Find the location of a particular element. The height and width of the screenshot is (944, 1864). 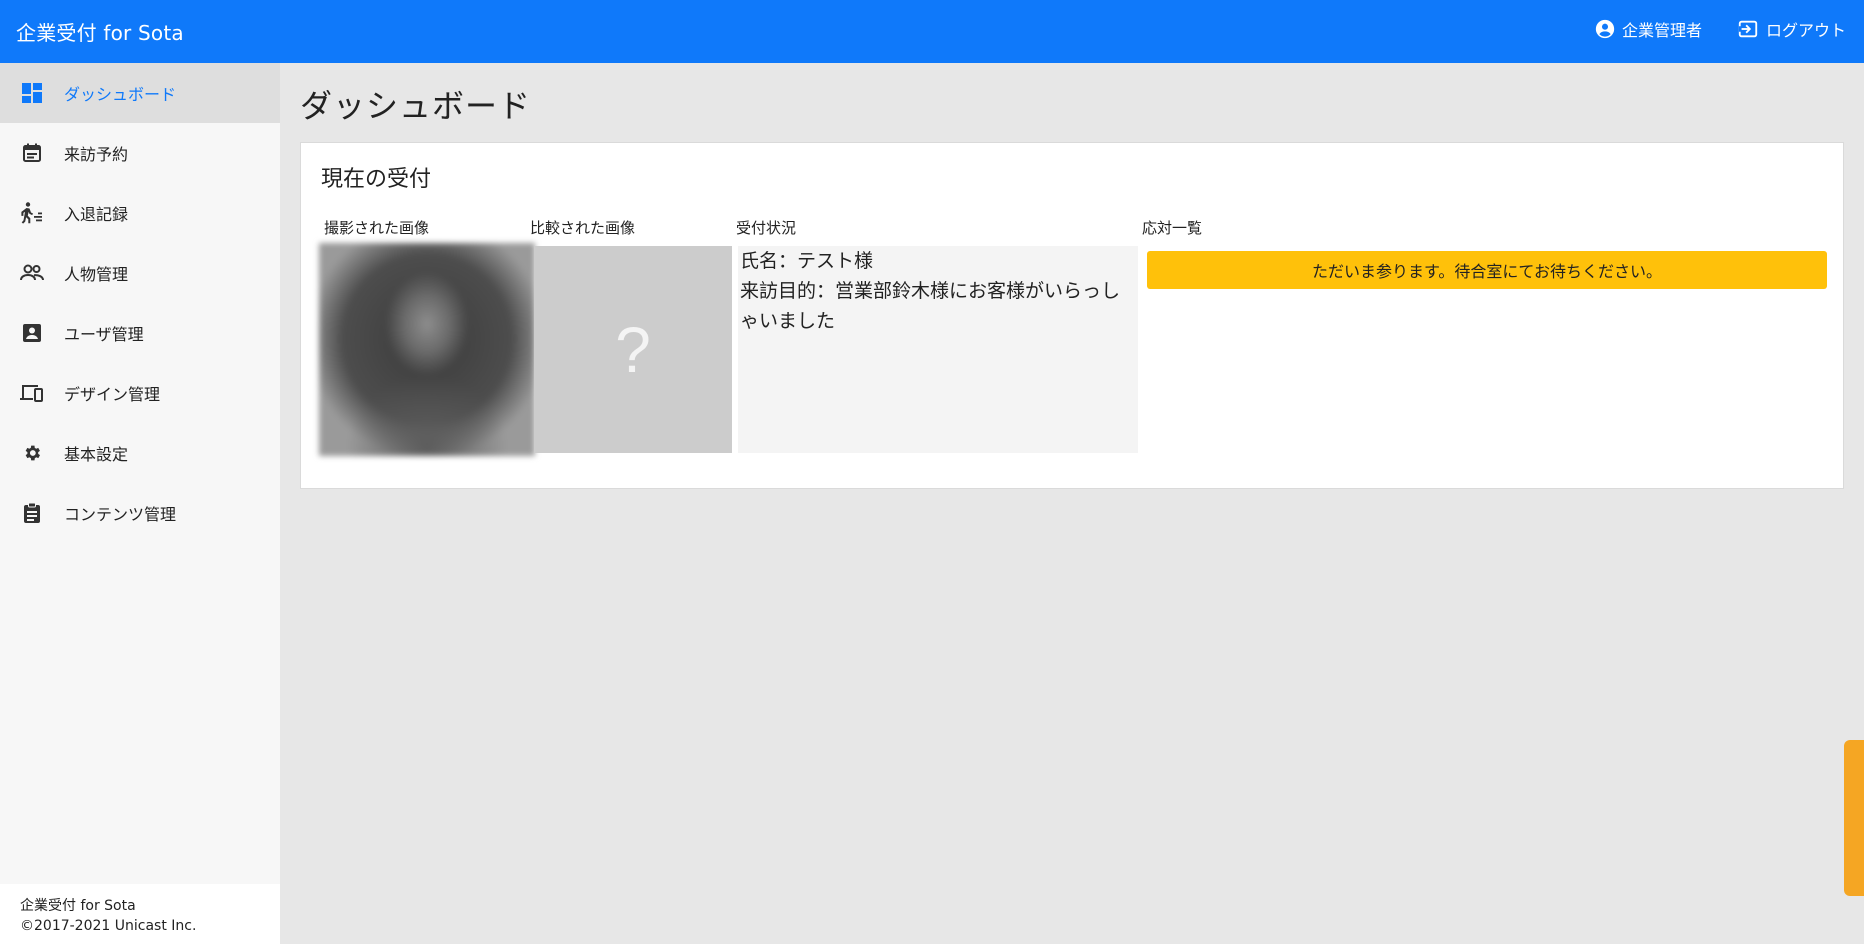

sidebar-item-content-management: コンテンツ管理 is located at coordinates (140, 513).